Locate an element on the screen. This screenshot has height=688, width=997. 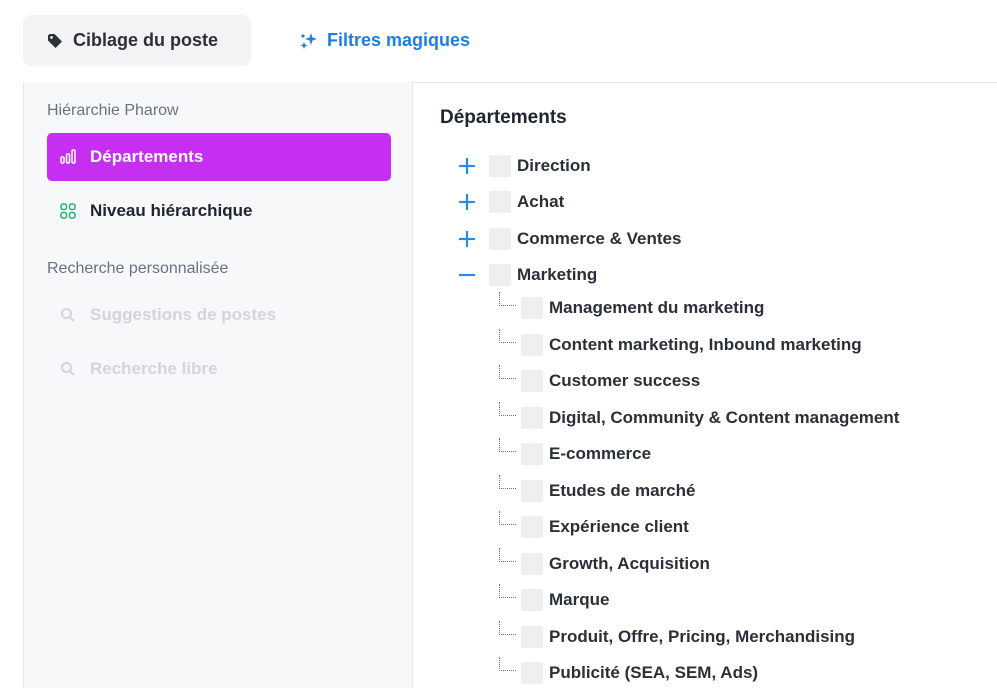
subdepartment-label: Expérience client is located at coordinates (619, 526).